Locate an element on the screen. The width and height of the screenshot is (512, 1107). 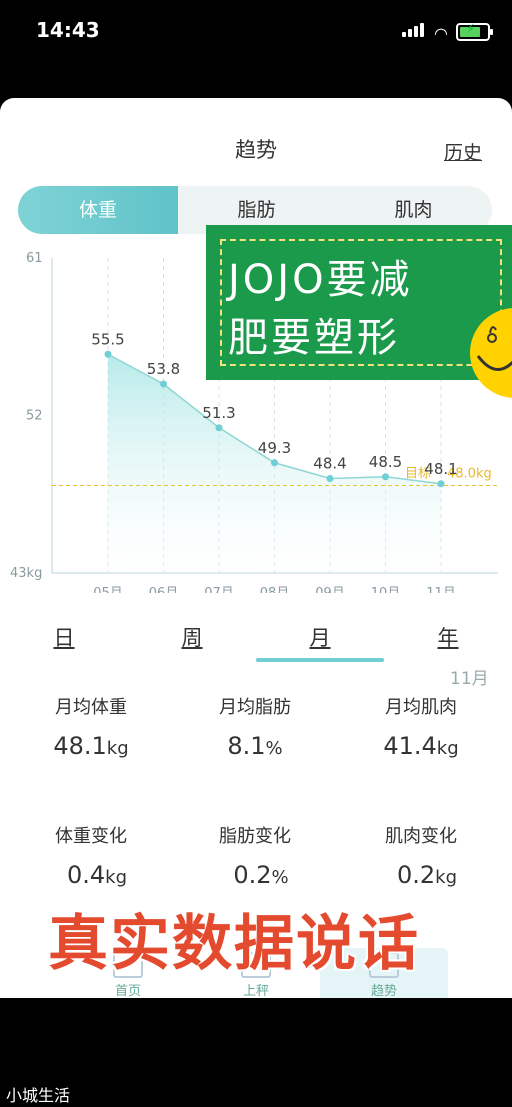
status-icons: ◠ ⚡ is located at coordinates (447, 32).